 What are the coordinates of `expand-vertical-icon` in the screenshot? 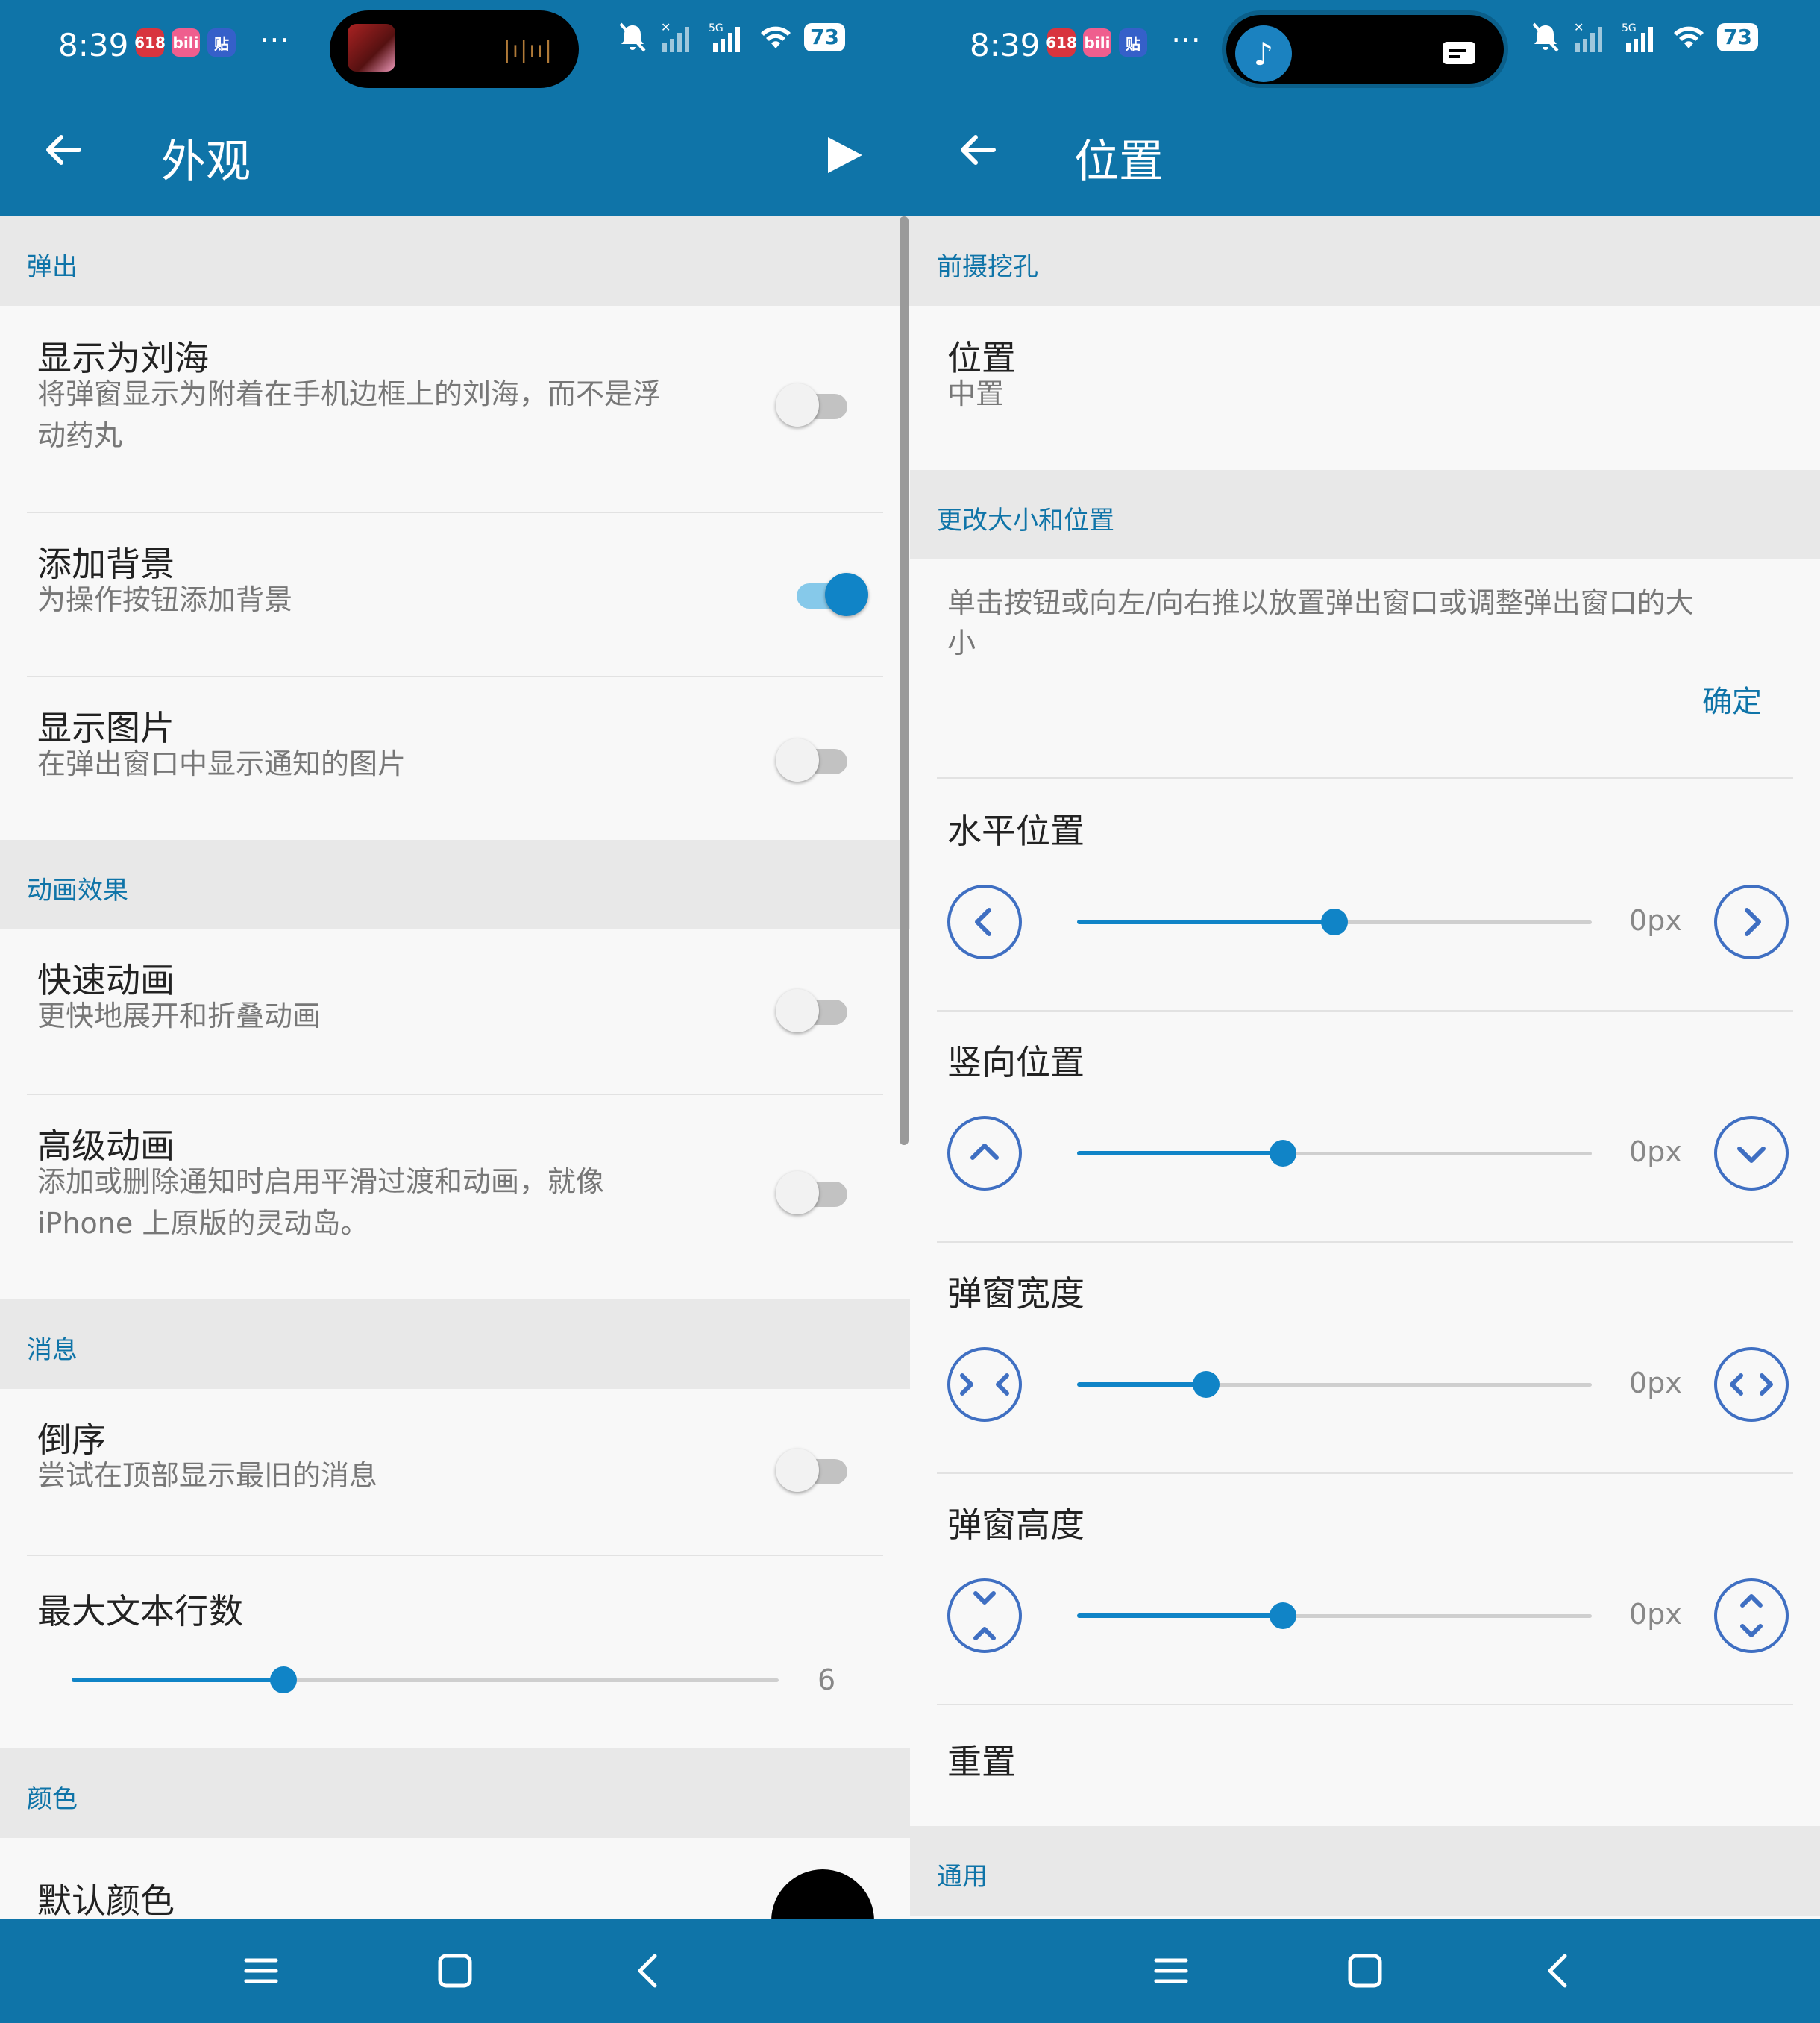 It's located at (1751, 1616).